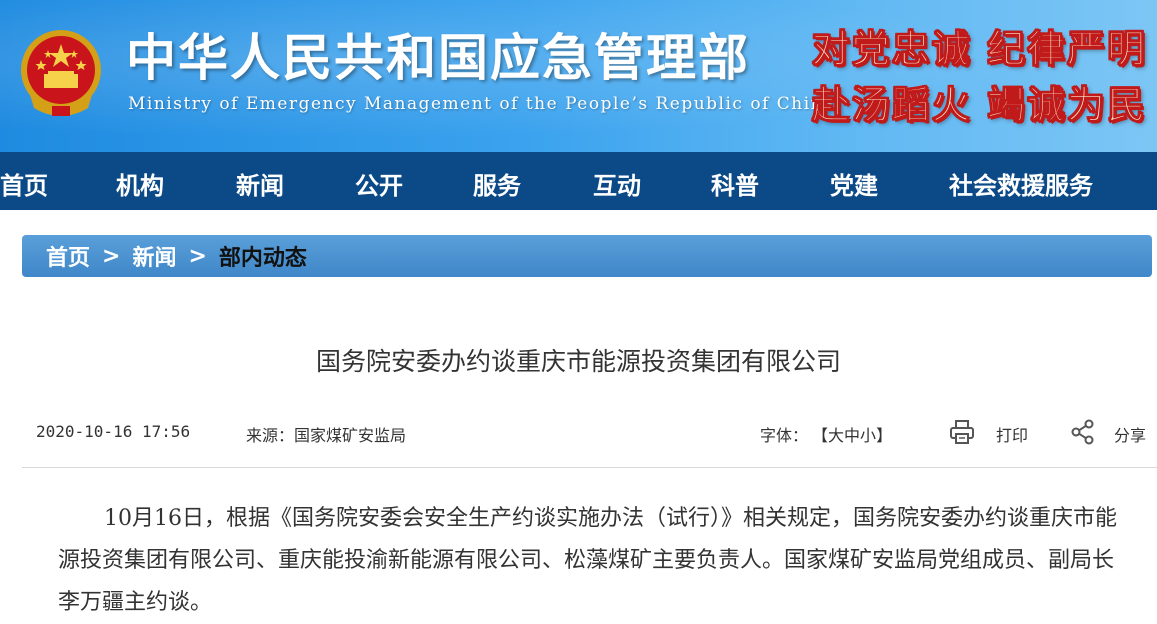 The image size is (1157, 624). What do you see at coordinates (68, 256) in the screenshot?
I see `breadcrumb-home: 首页` at bounding box center [68, 256].